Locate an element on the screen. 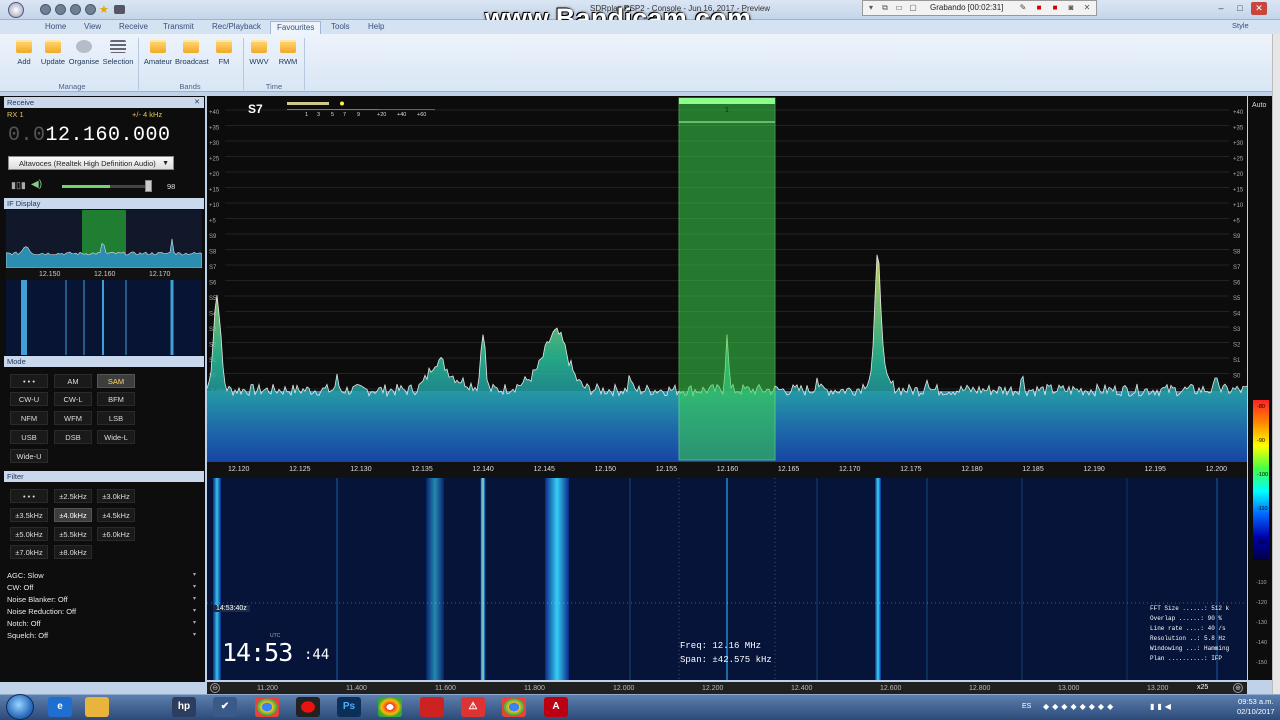  mode-button: USB is located at coordinates (29, 437).